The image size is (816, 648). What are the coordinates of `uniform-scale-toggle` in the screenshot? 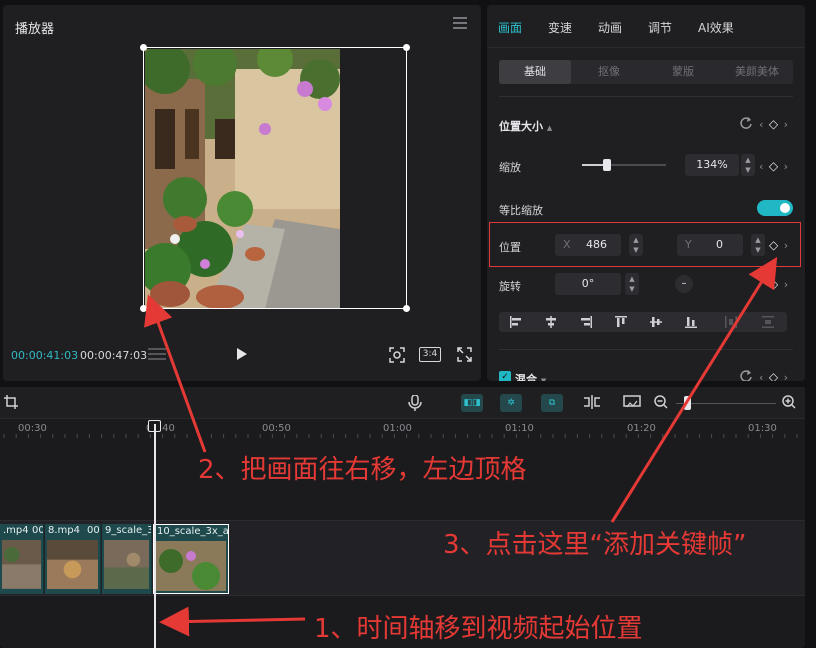 It's located at (775, 208).